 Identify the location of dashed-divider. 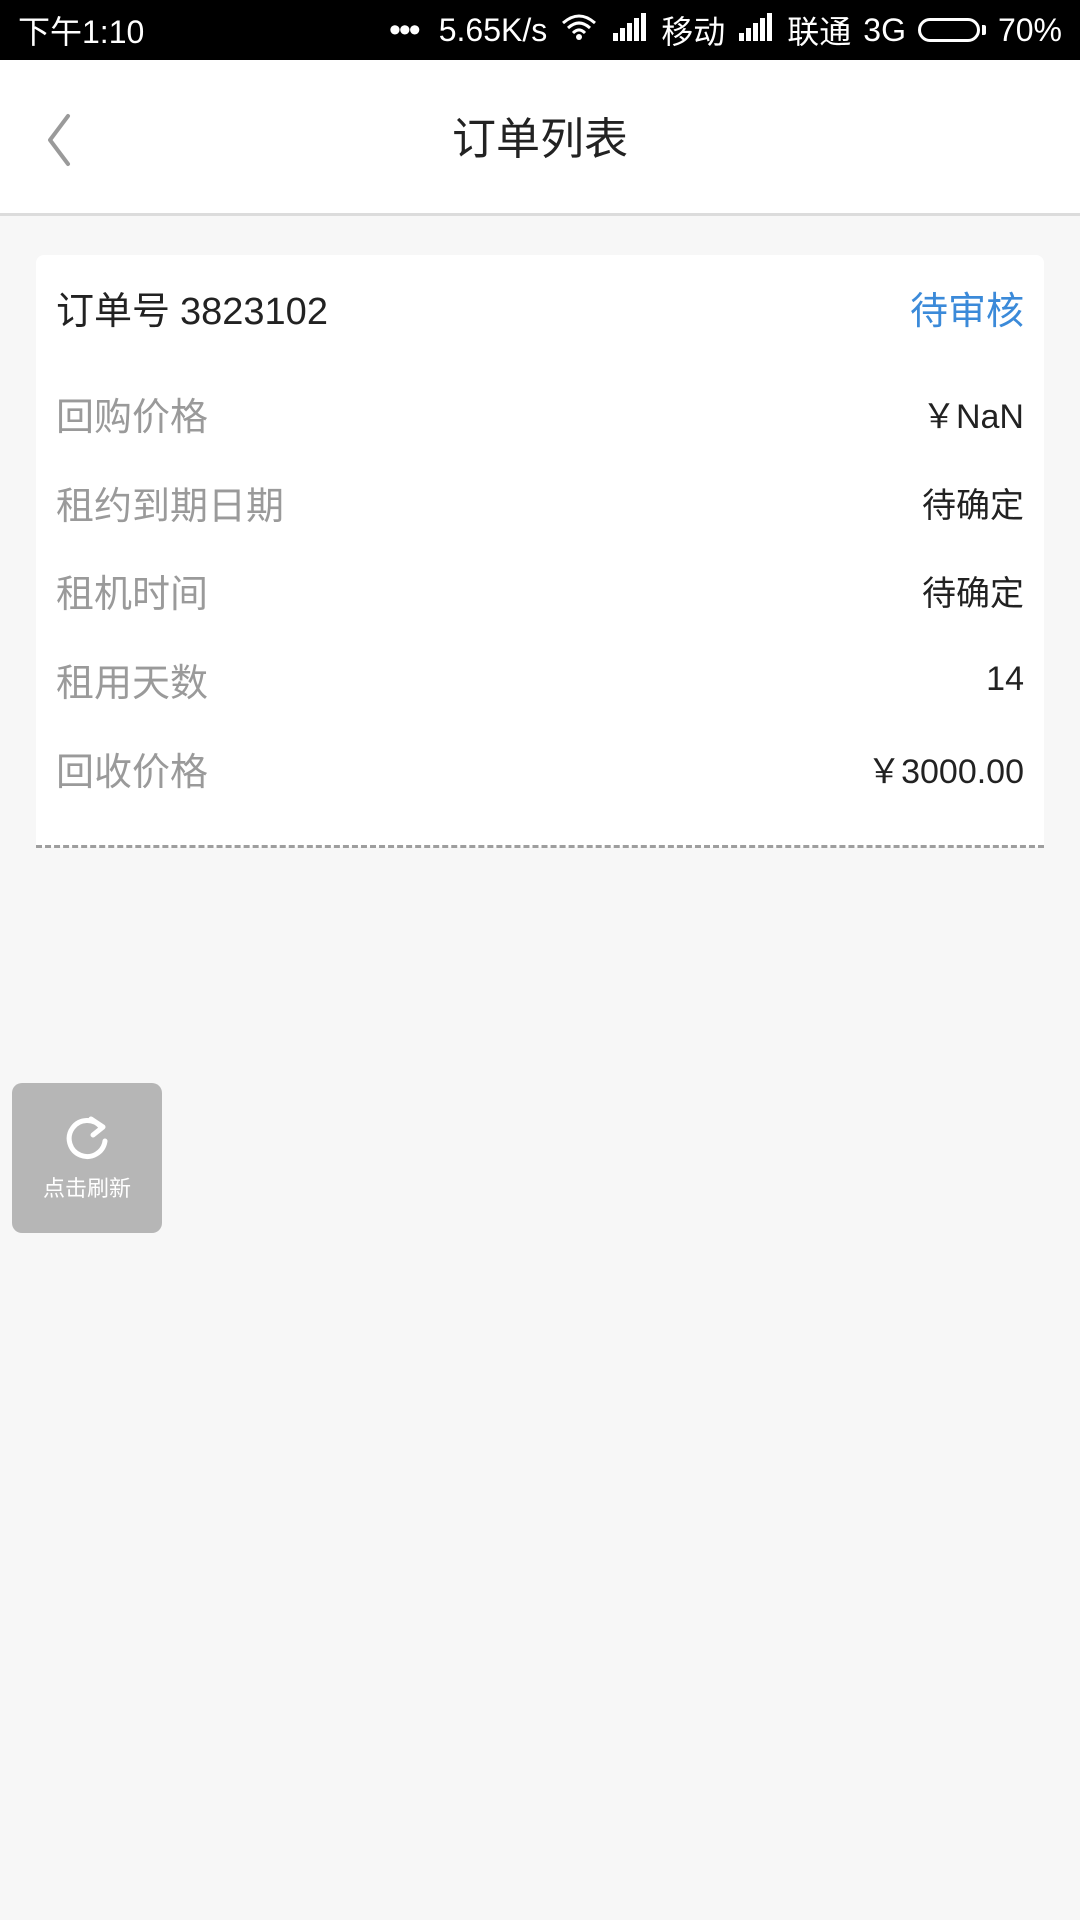
(540, 846).